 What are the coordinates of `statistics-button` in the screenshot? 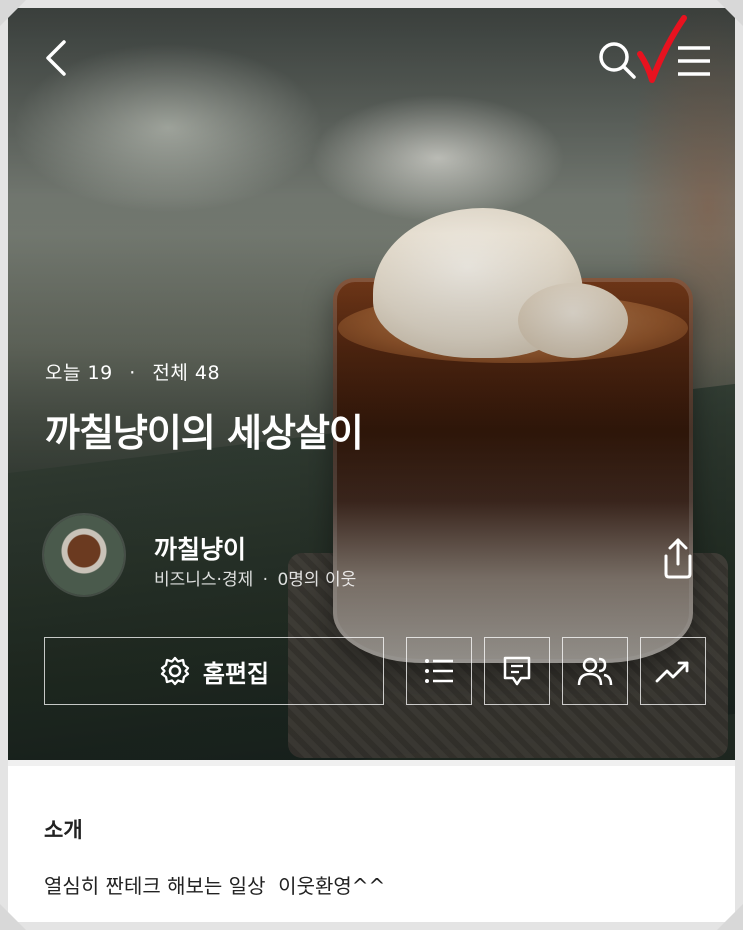 It's located at (673, 671).